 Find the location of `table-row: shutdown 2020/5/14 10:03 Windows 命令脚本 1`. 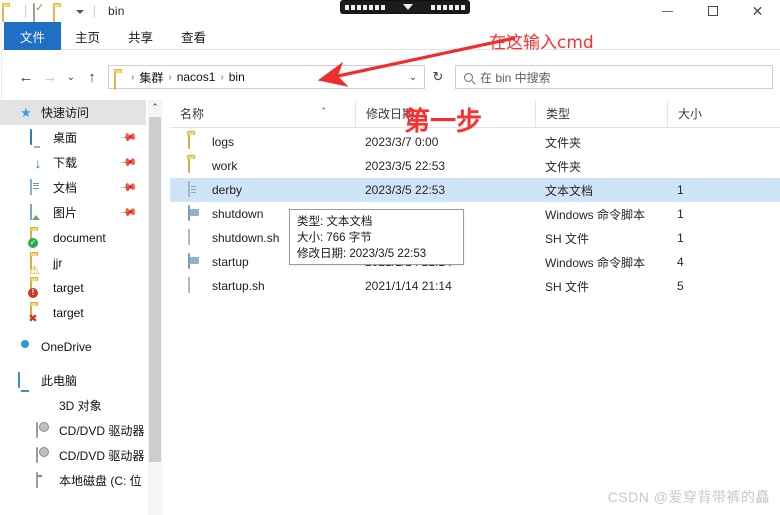

table-row: shutdown 2020/5/14 10:03 Windows 命令脚本 1 is located at coordinates (475, 214).